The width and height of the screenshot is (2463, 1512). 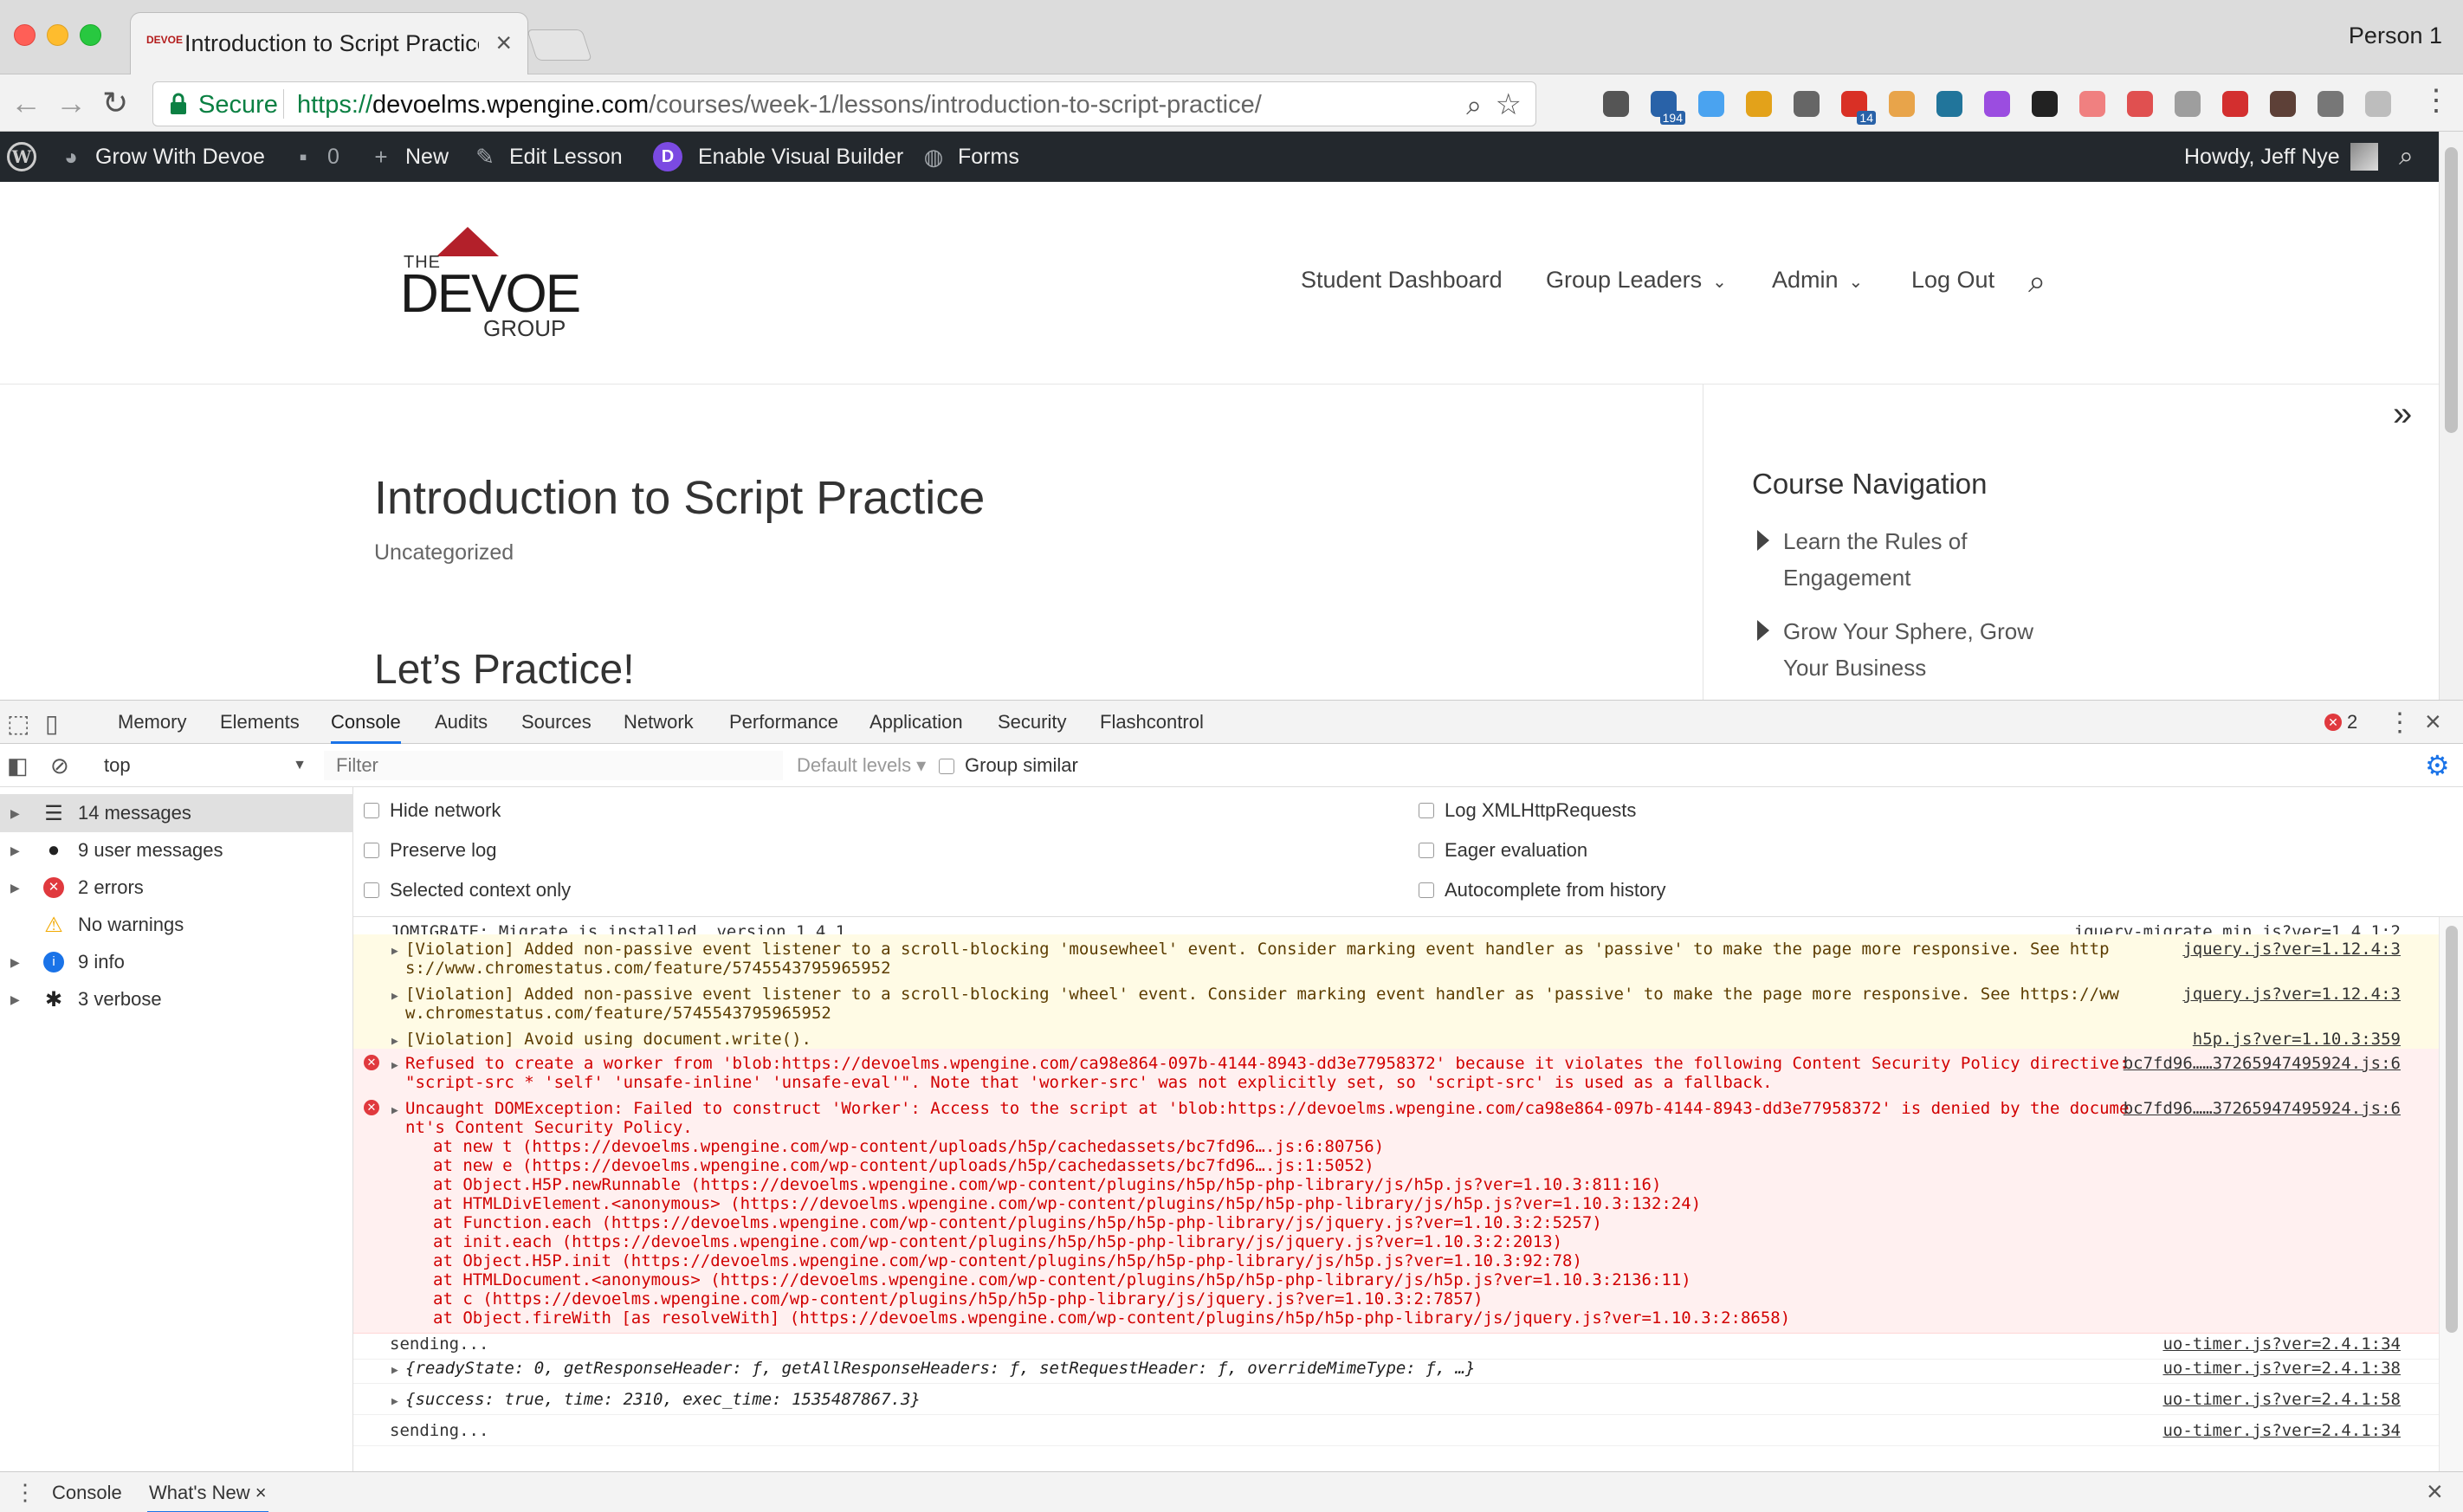 What do you see at coordinates (58, 35) in the screenshot?
I see `window-minimize-button` at bounding box center [58, 35].